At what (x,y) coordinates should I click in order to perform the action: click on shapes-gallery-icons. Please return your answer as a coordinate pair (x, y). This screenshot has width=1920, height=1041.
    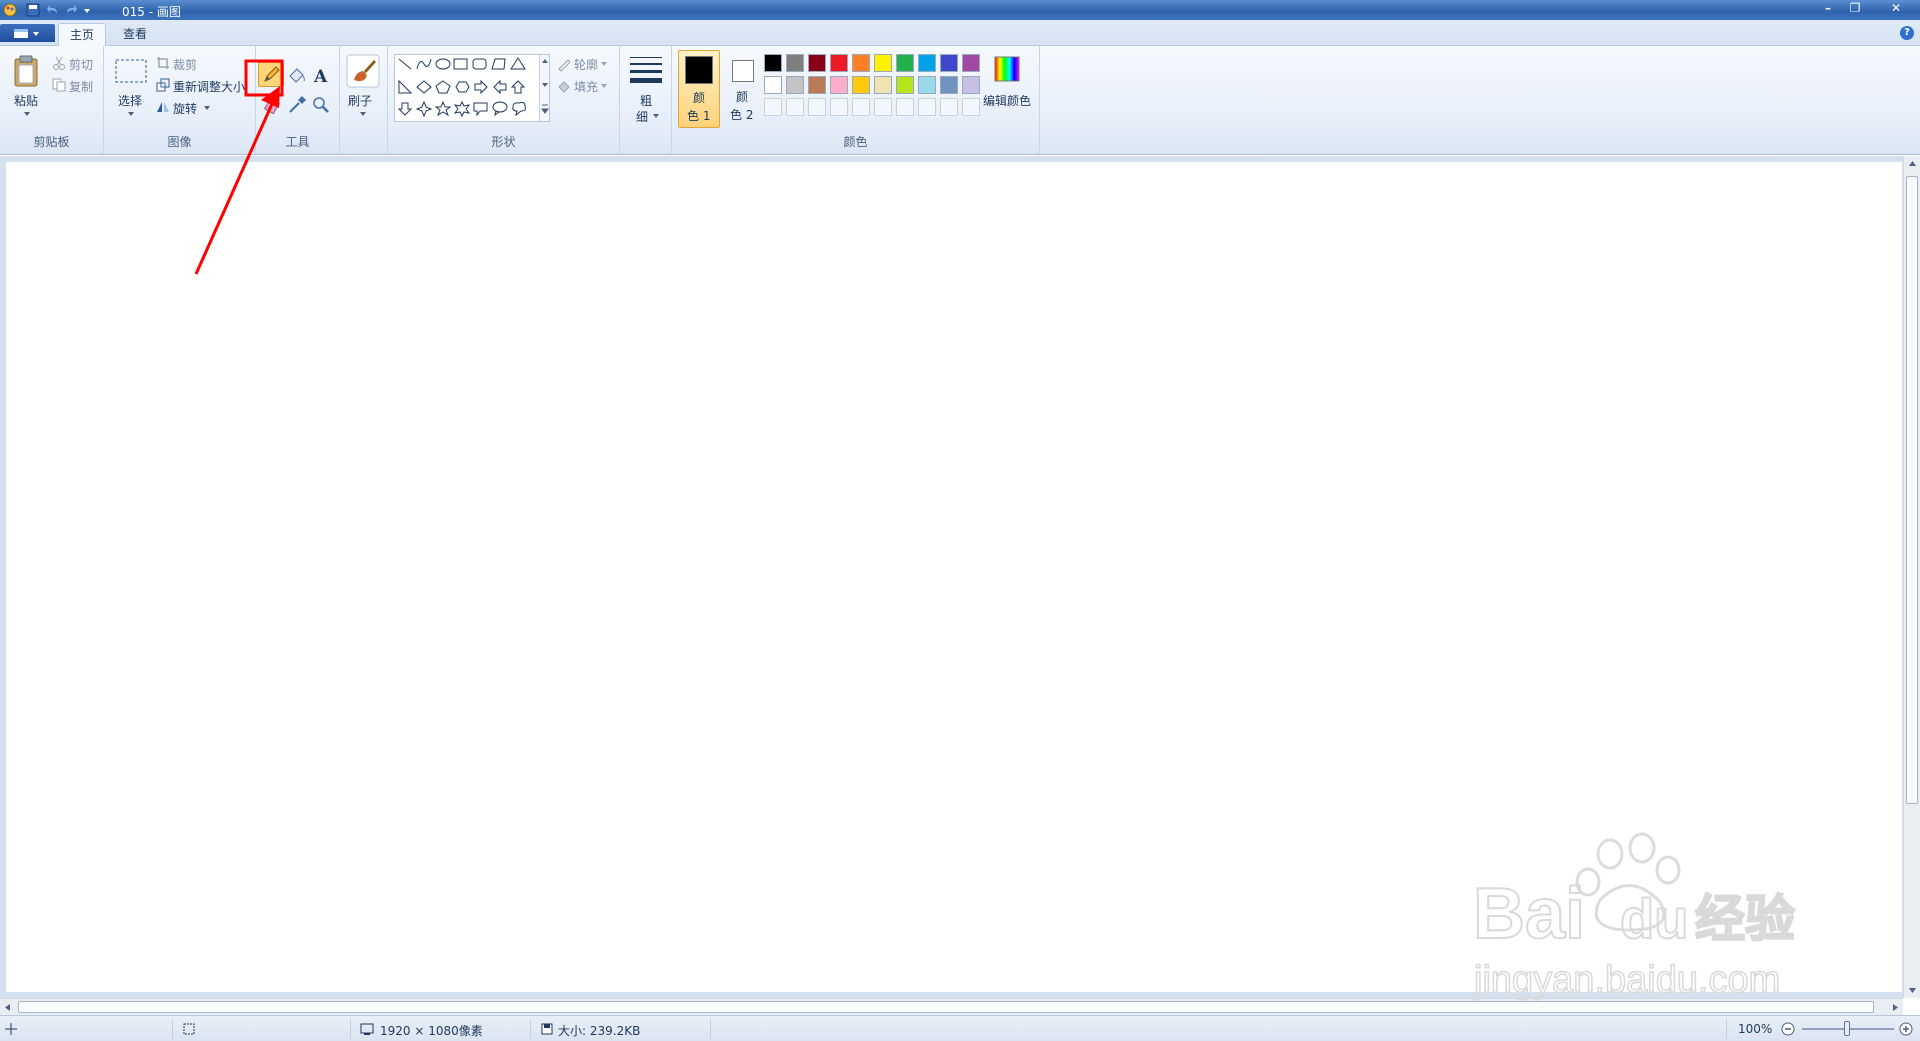
    Looking at the image, I should click on (461, 87).